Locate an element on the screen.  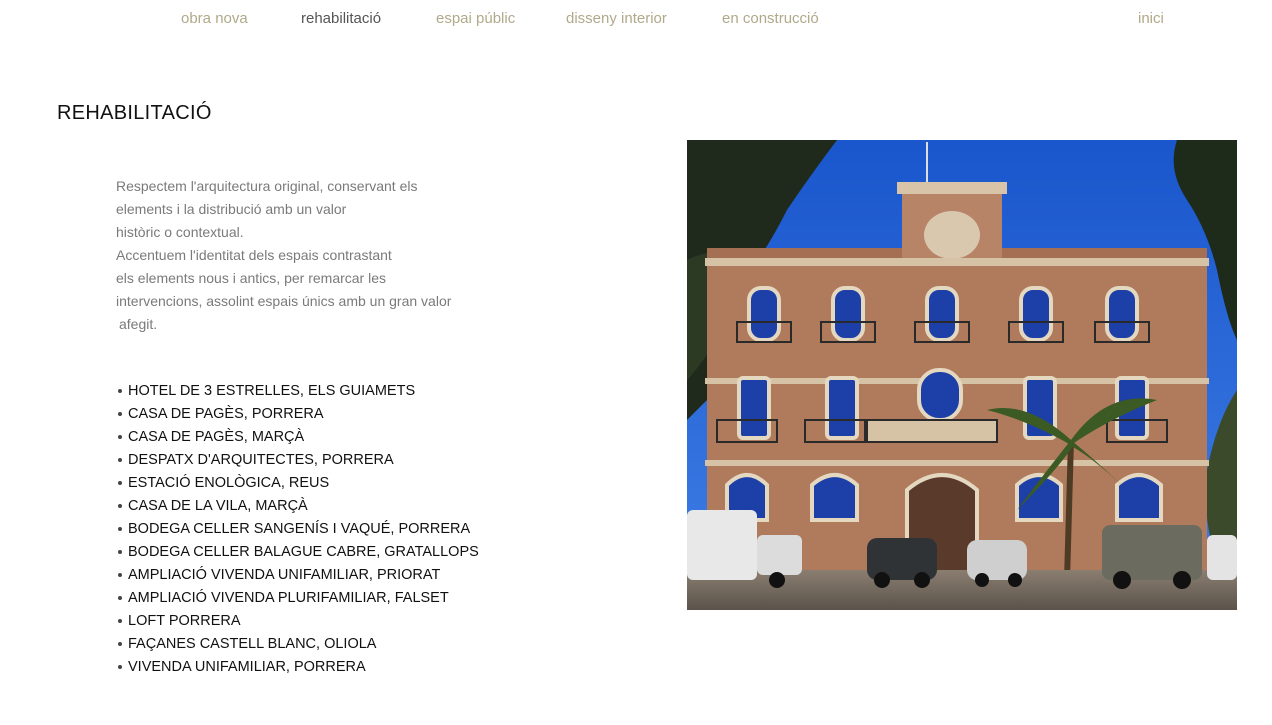
nav-en-construccio: en construcció is located at coordinates (770, 18).